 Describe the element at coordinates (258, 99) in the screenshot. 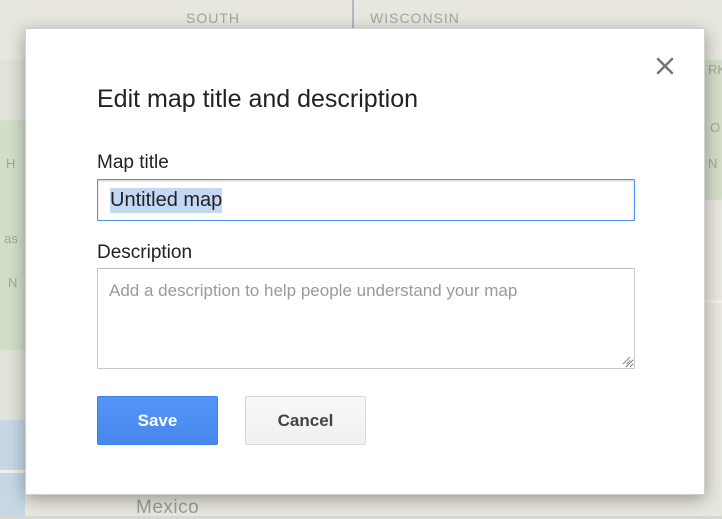

I see `dialog-title: Edit map title and description` at that location.